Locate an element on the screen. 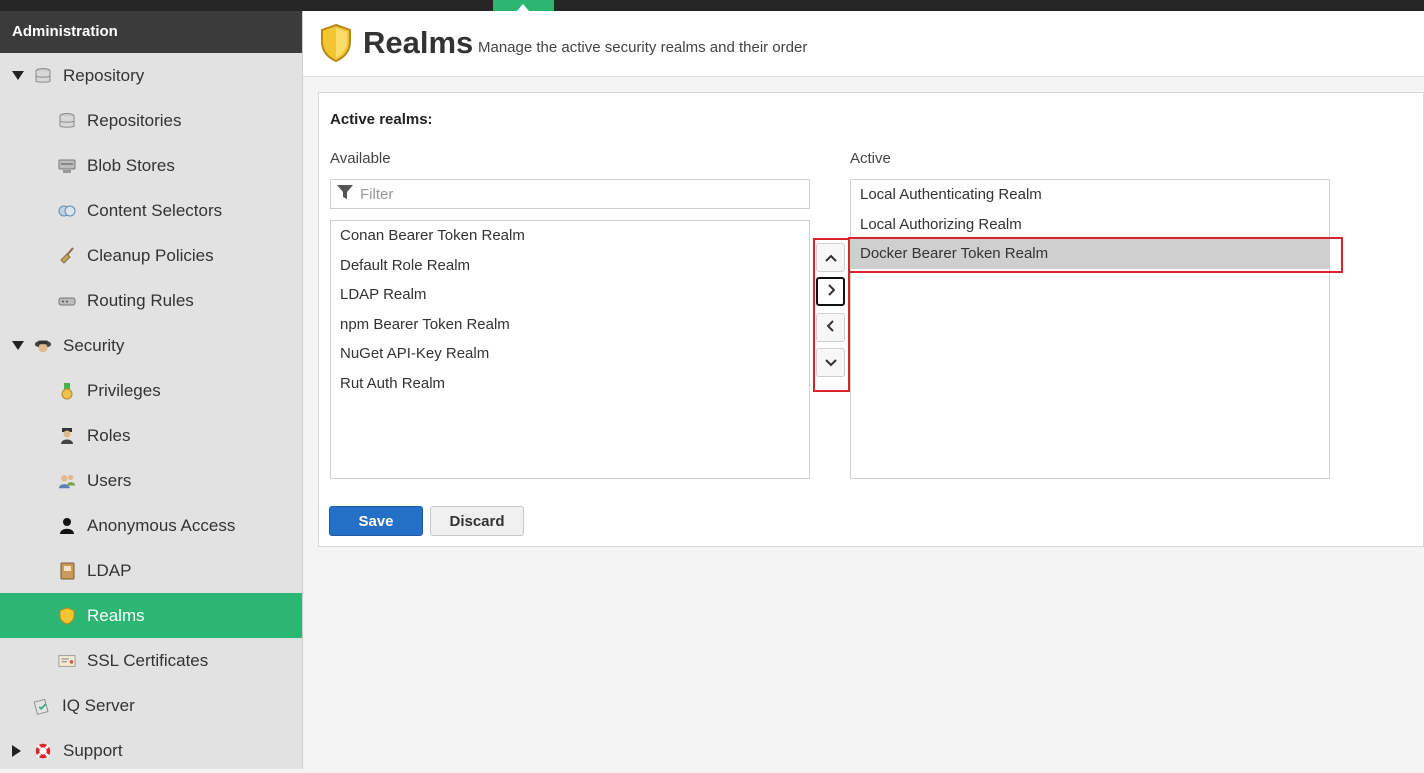 The image size is (1424, 773). chevron-left-icon is located at coordinates (830, 328).